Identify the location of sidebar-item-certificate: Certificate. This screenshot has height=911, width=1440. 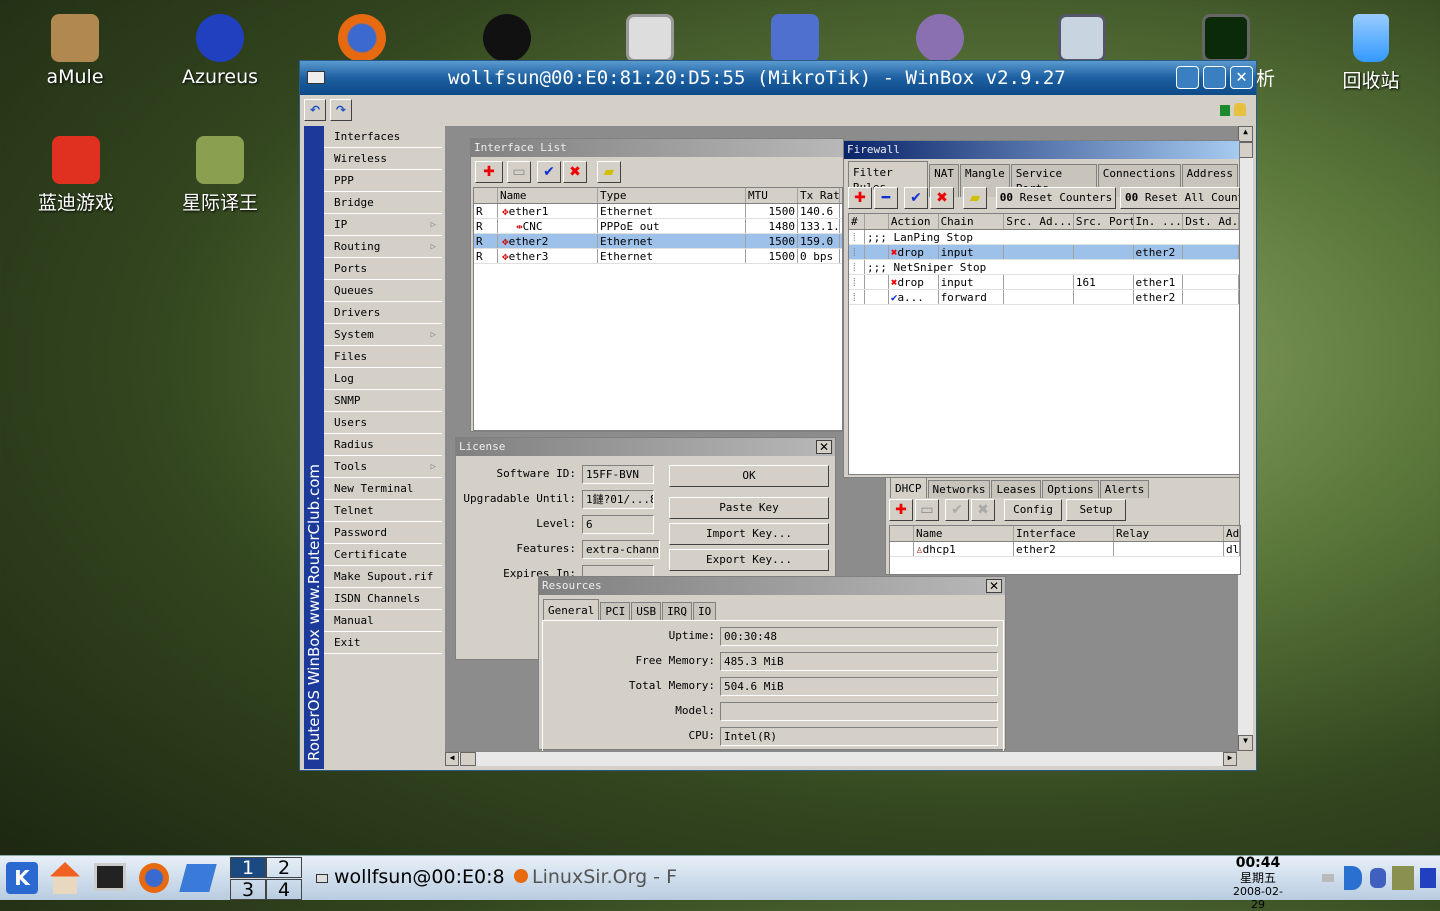
(383, 555).